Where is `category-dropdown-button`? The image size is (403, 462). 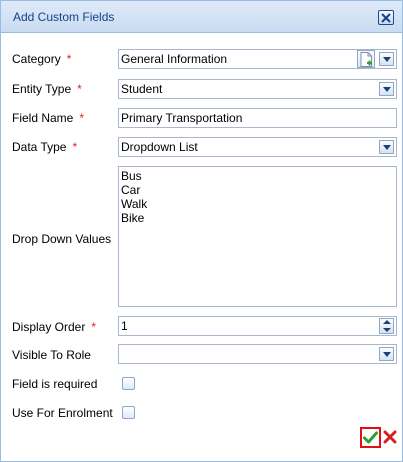
category-dropdown-button is located at coordinates (386, 59).